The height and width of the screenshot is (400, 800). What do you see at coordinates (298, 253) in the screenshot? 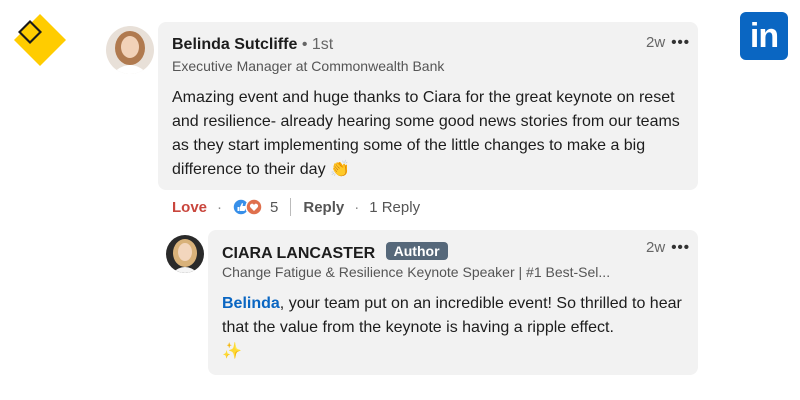
I see `reply-author-name: CIARA LANCASTER` at bounding box center [298, 253].